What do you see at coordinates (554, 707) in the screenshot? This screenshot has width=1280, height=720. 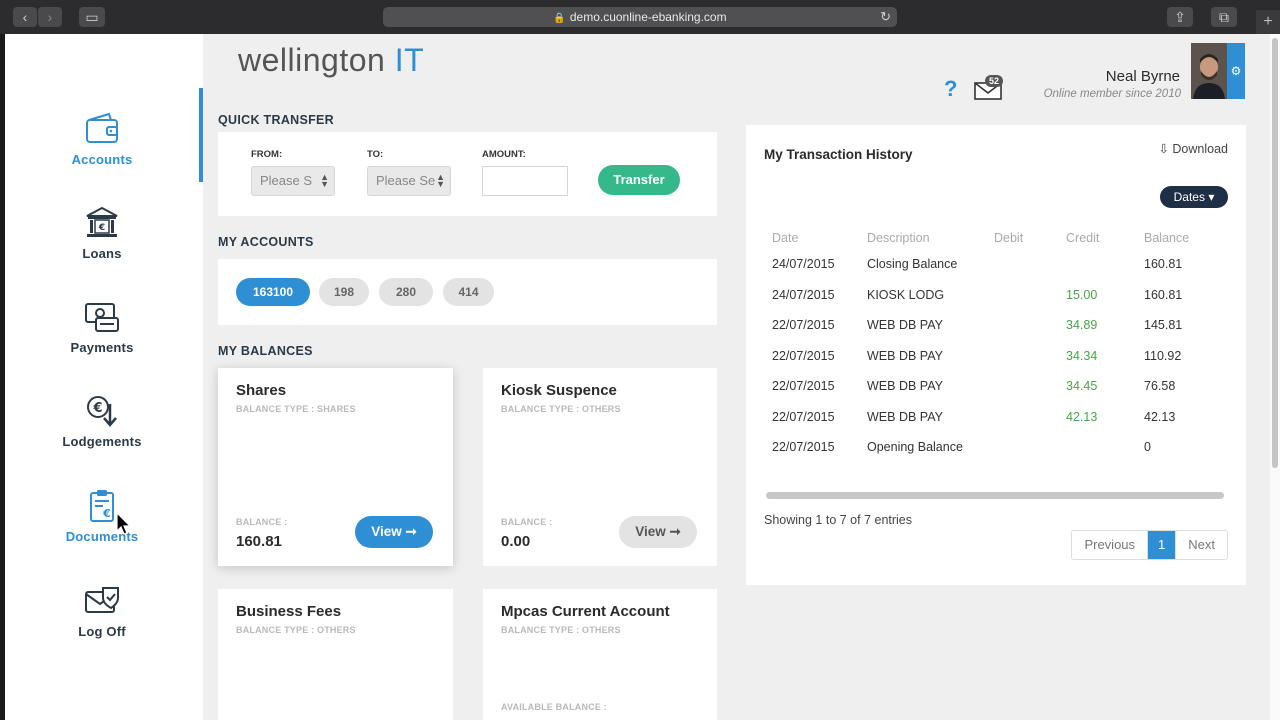 I see `balance-caption: AVAILABLE BALANCE :` at bounding box center [554, 707].